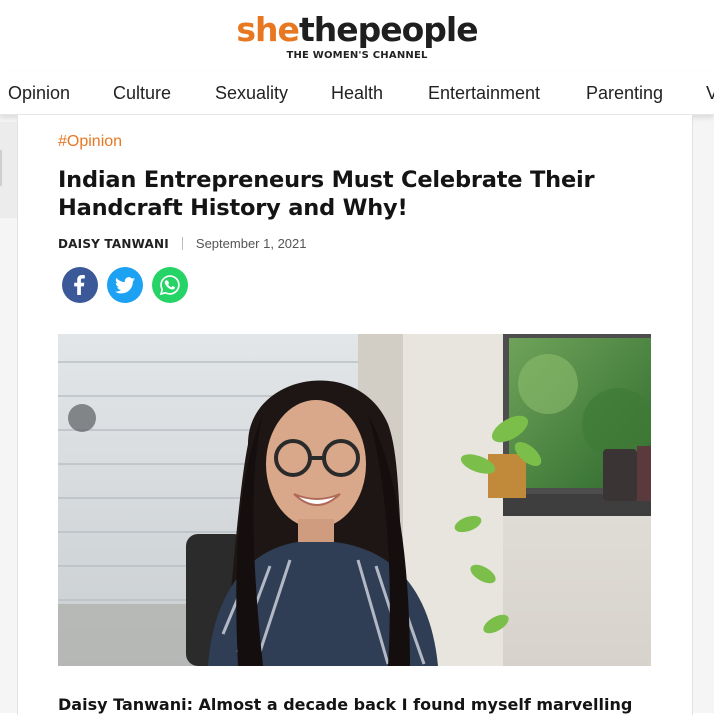 The width and height of the screenshot is (714, 715). I want to click on facebook-icon, so click(79, 285).